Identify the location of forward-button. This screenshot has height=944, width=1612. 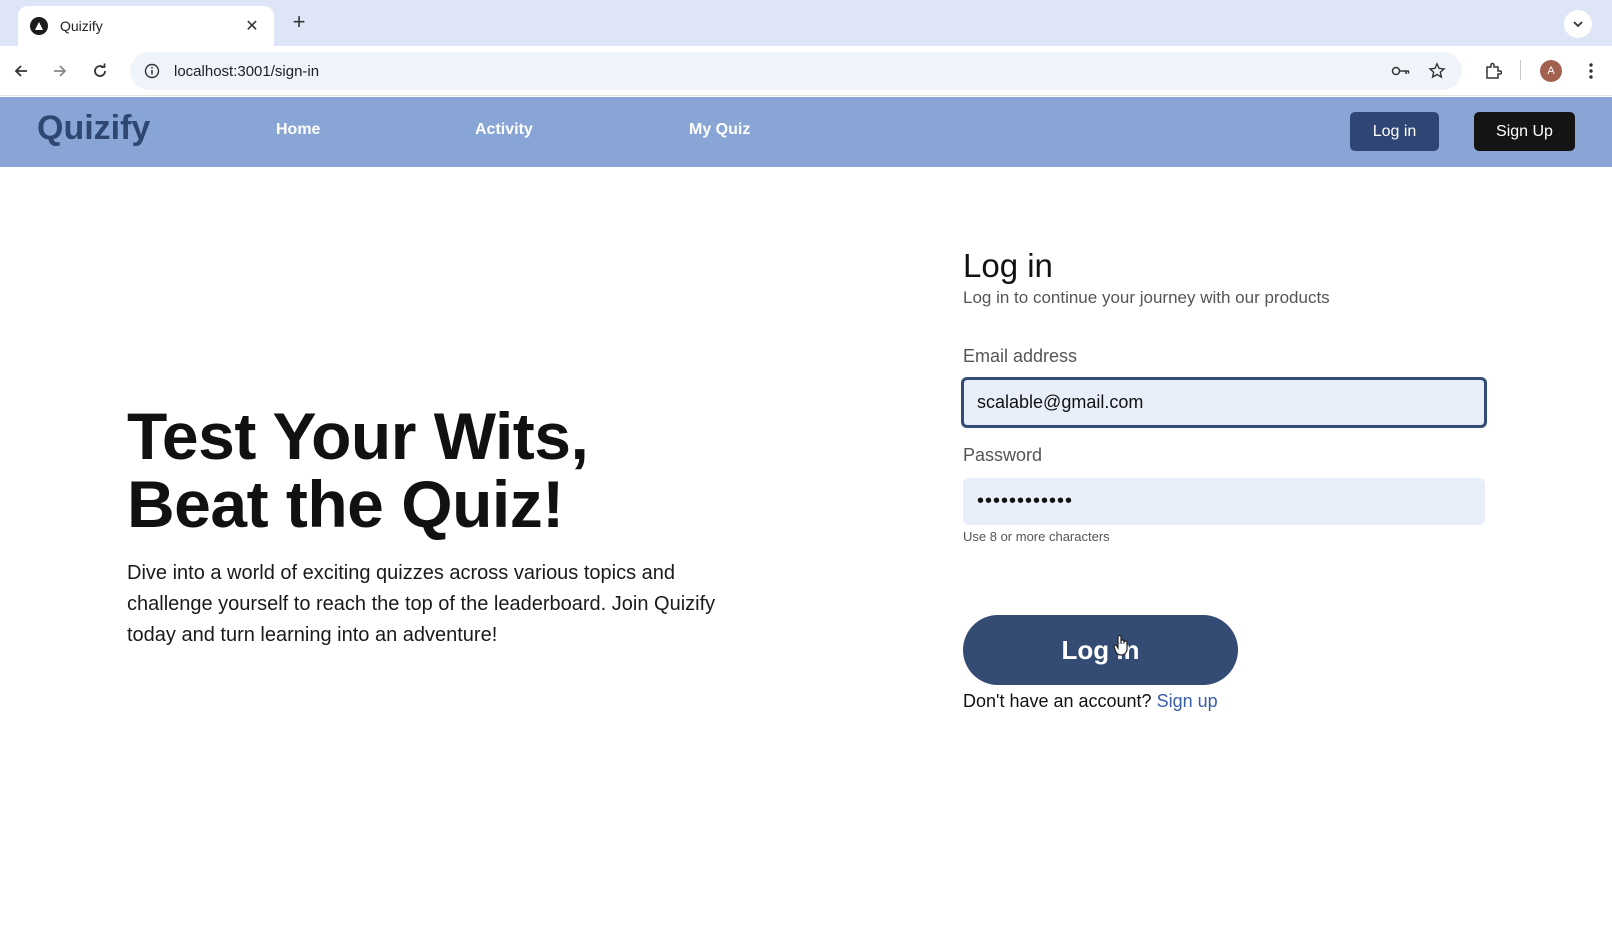
(60, 71).